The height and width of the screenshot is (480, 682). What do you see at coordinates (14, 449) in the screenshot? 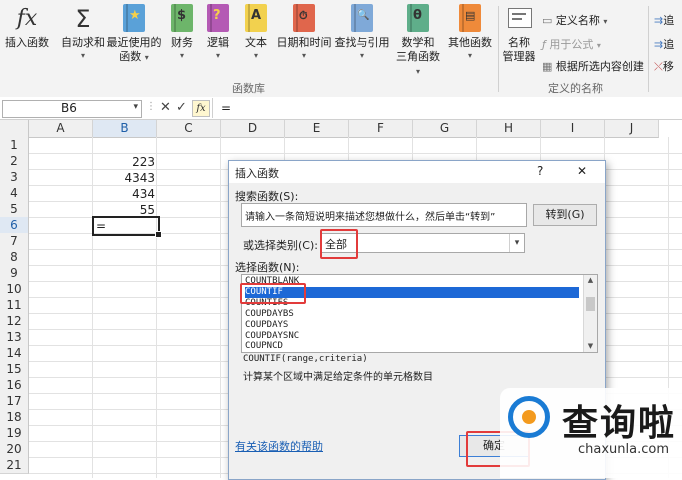
I see `row-header-20: 20` at bounding box center [14, 449].